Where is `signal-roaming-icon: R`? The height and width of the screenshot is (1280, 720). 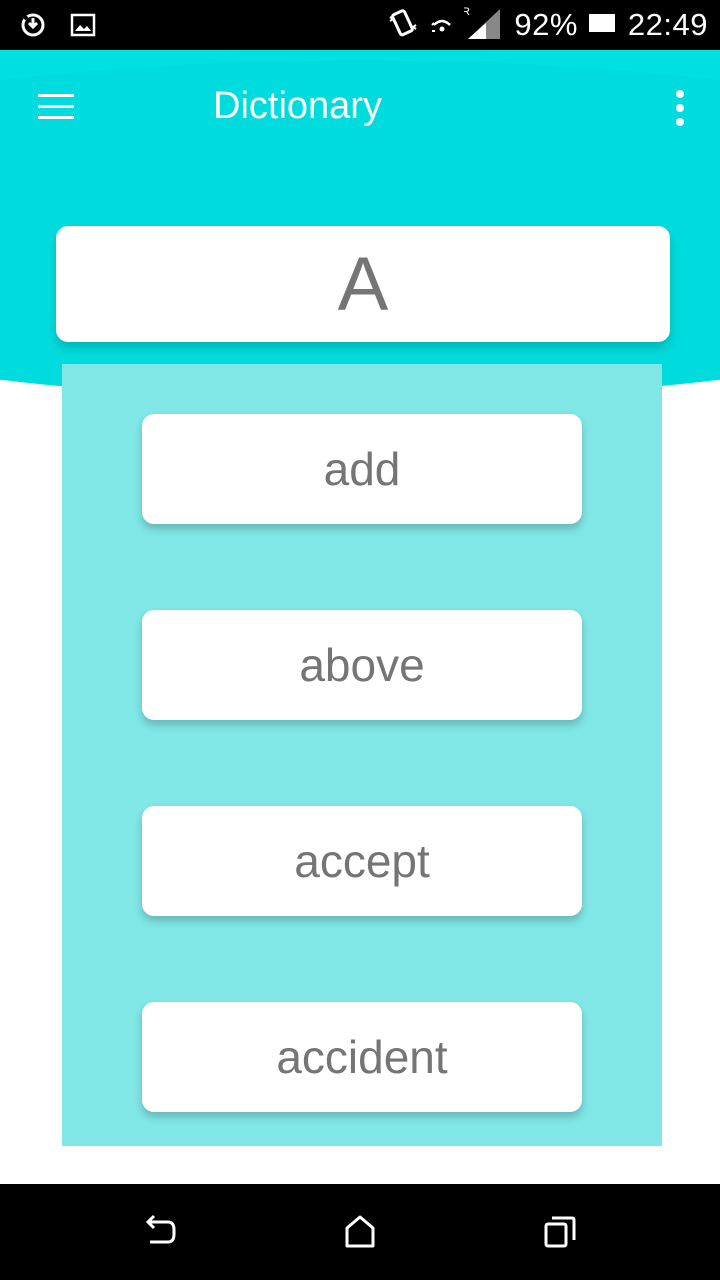 signal-roaming-icon: R is located at coordinates (483, 25).